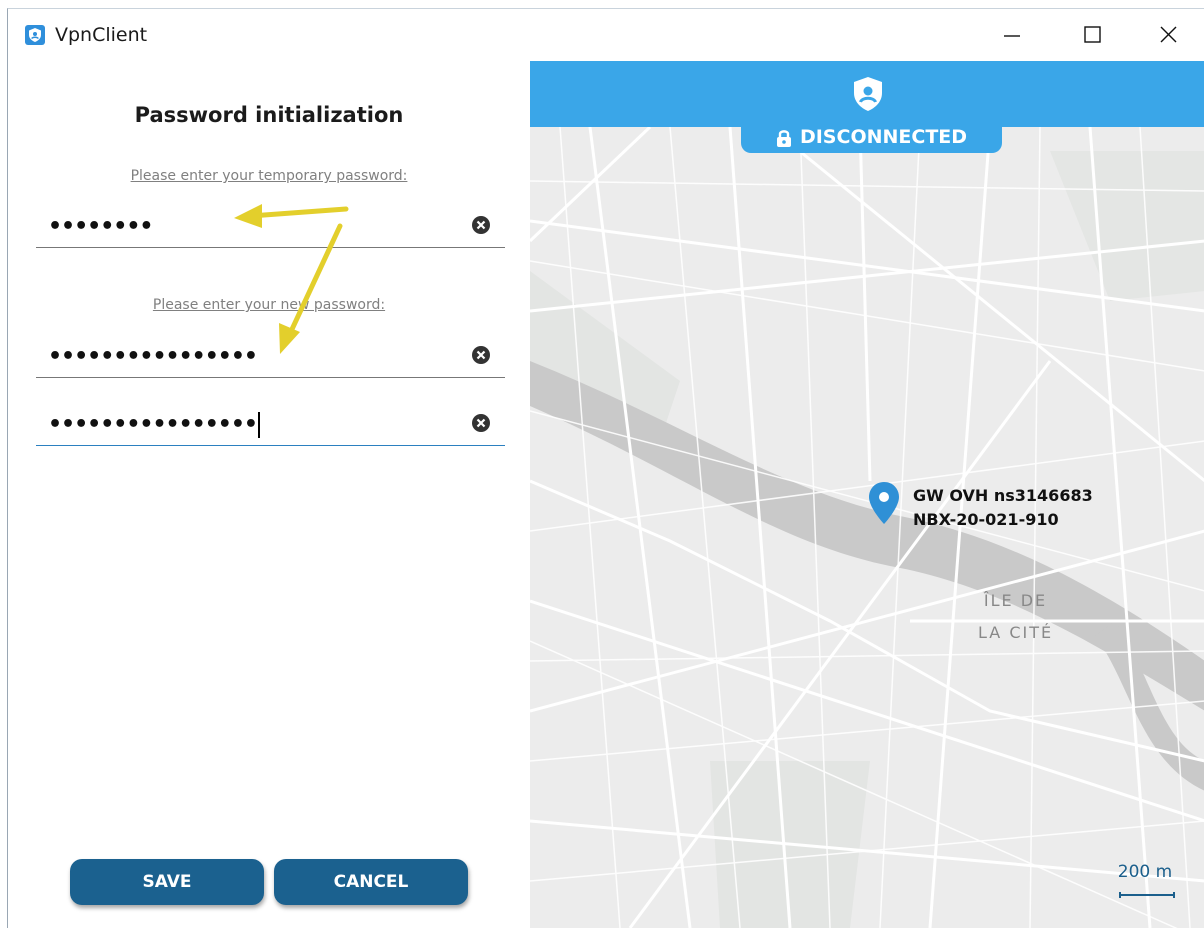 This screenshot has width=1204, height=928. Describe the element at coordinates (481, 355) in the screenshot. I see `clear-new-password-icon` at that location.